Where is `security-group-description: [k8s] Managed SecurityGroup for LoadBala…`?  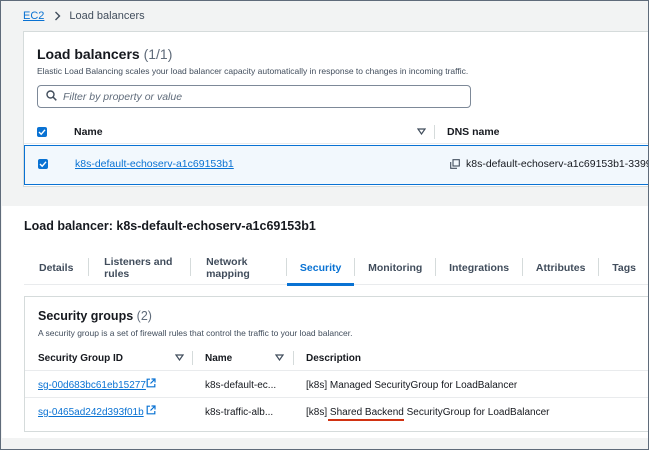 security-group-description: [k8s] Managed SecurityGroup for LoadBala… is located at coordinates (412, 385).